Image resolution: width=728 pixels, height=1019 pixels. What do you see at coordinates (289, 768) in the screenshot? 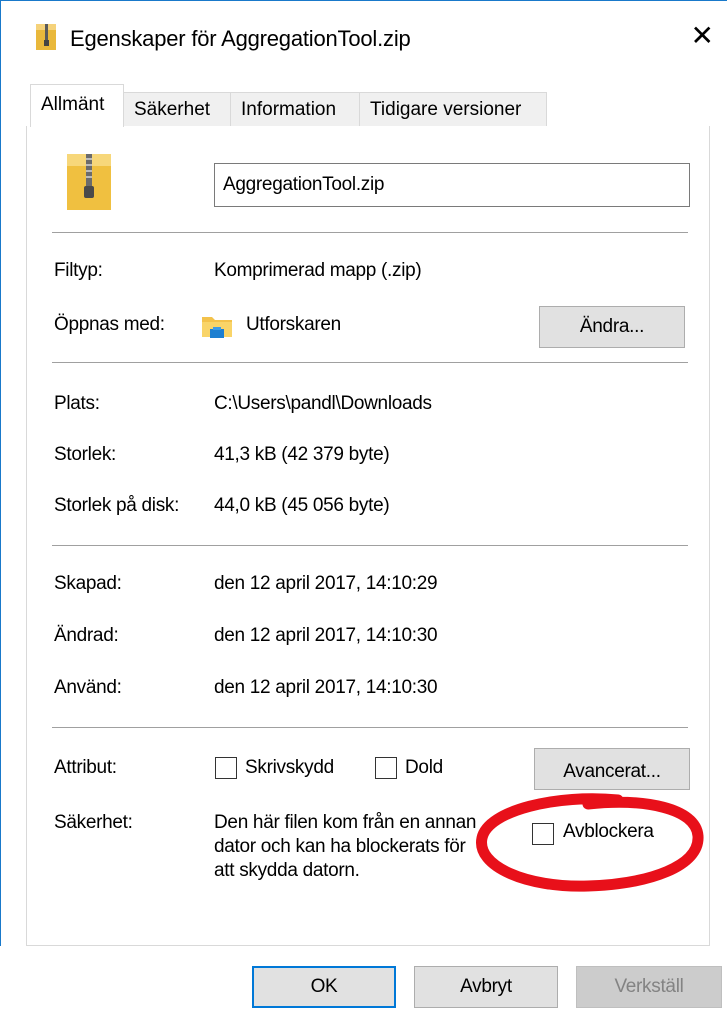
I see `readonly-label: Skrivskydd` at bounding box center [289, 768].